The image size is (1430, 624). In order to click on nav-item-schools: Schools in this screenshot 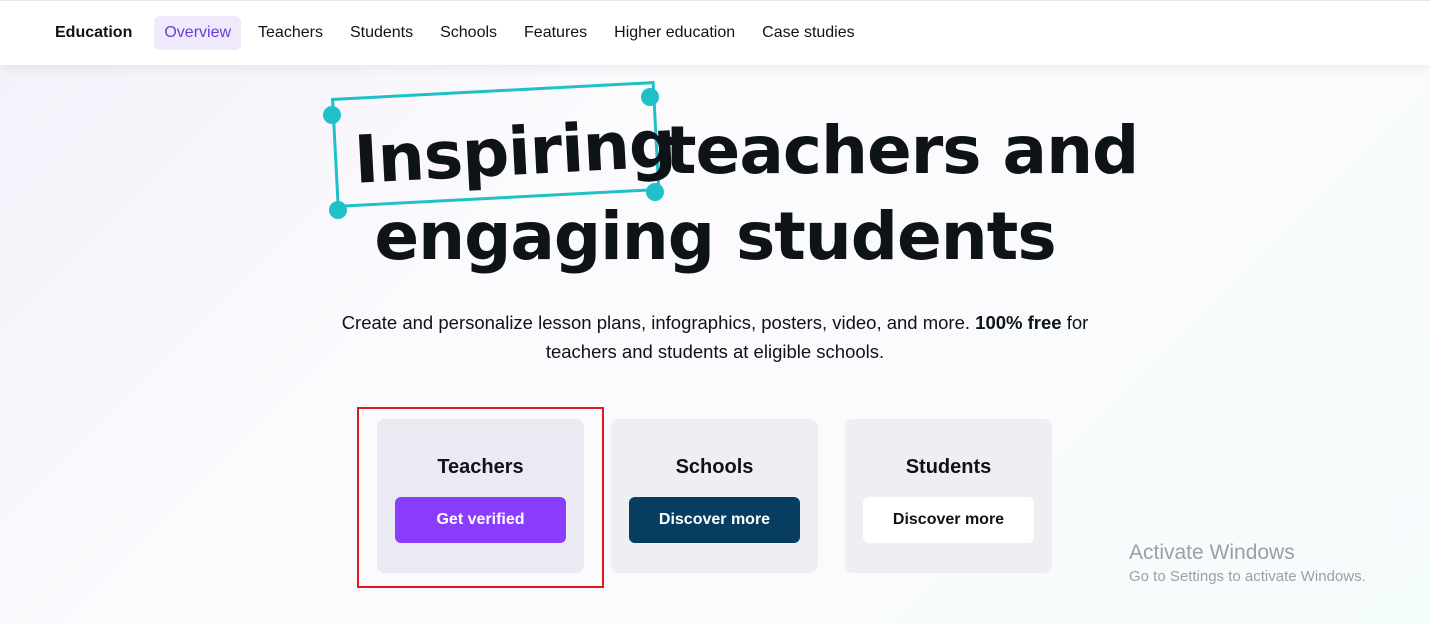, I will do `click(468, 33)`.